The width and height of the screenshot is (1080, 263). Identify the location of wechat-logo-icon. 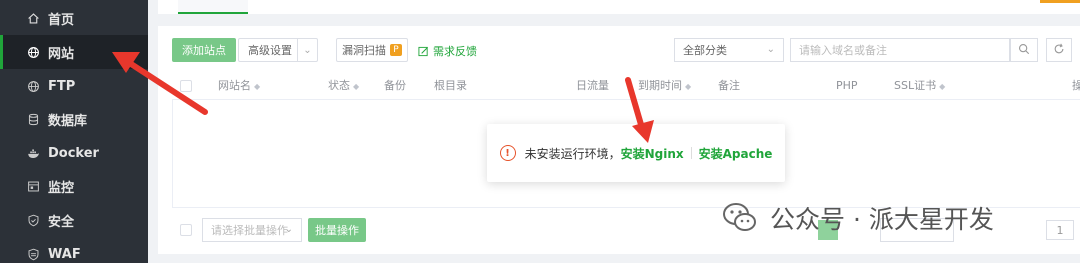
(740, 218).